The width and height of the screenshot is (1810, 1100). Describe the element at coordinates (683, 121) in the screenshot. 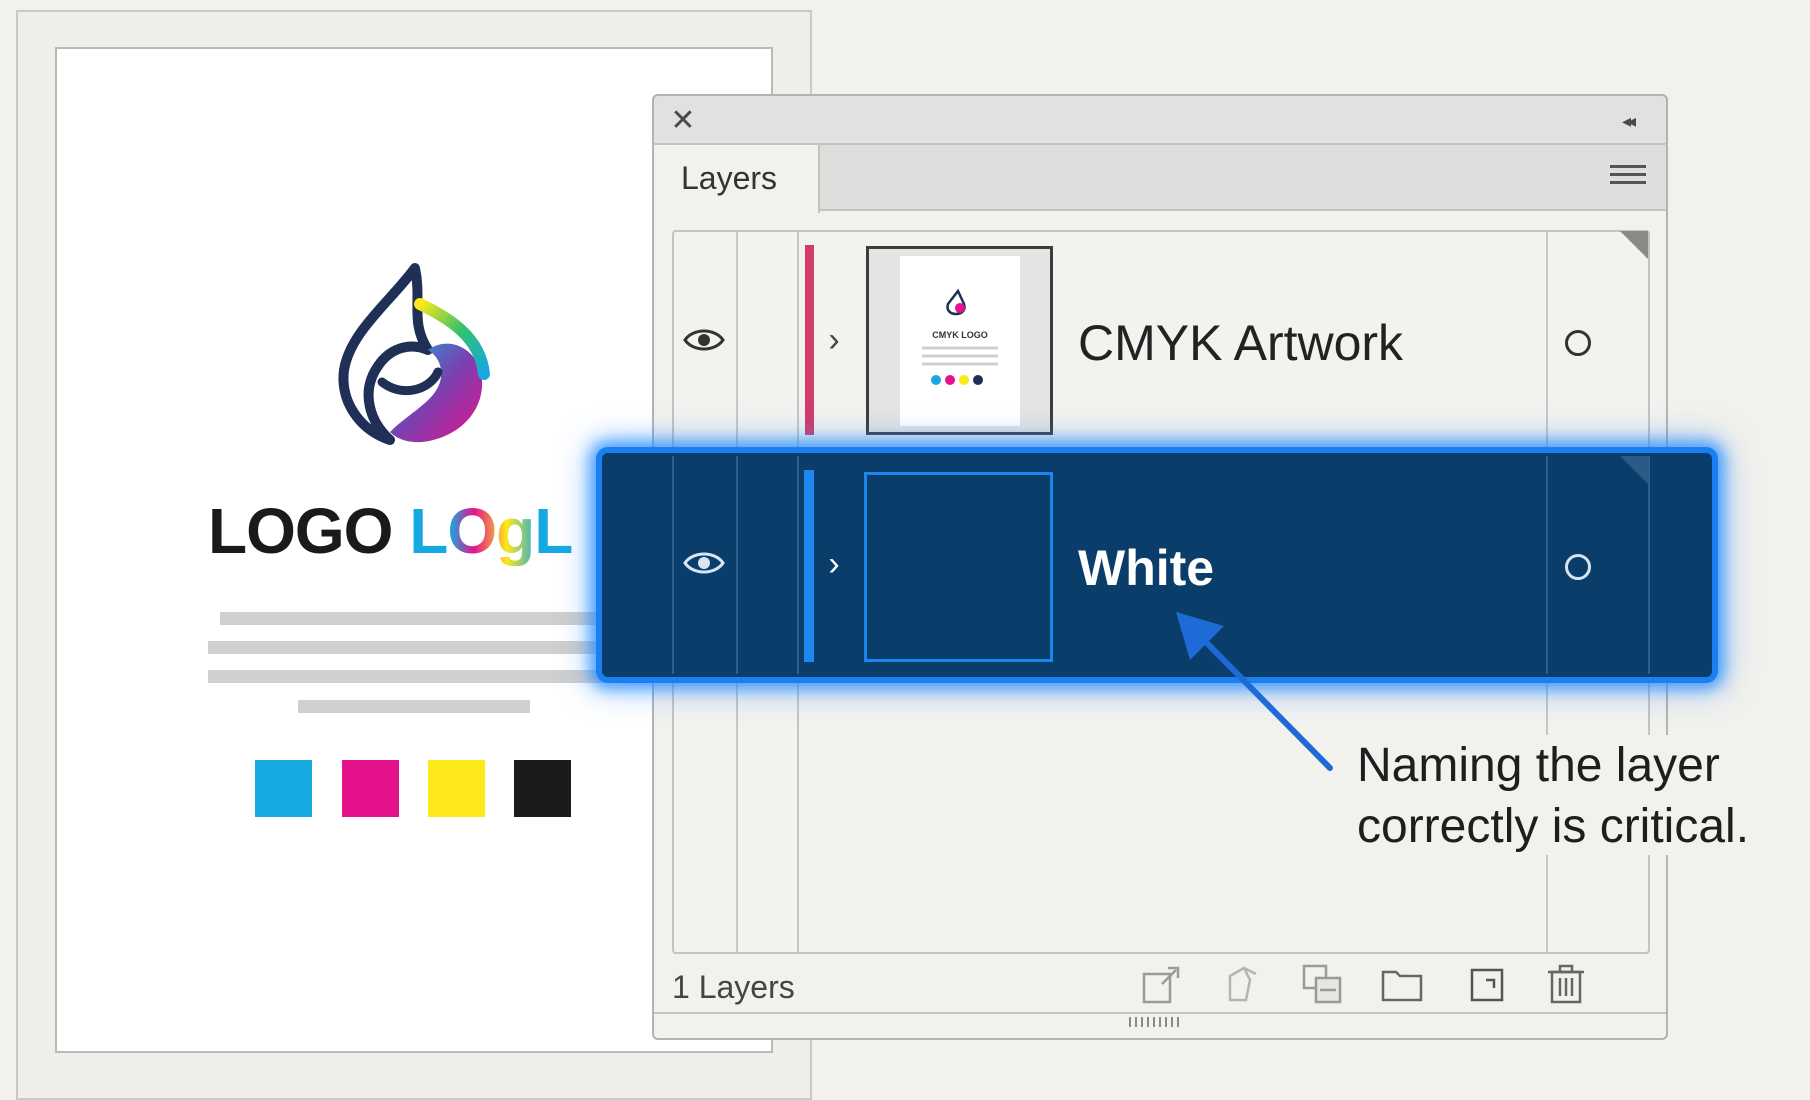

I see `close-icon: ✕` at that location.